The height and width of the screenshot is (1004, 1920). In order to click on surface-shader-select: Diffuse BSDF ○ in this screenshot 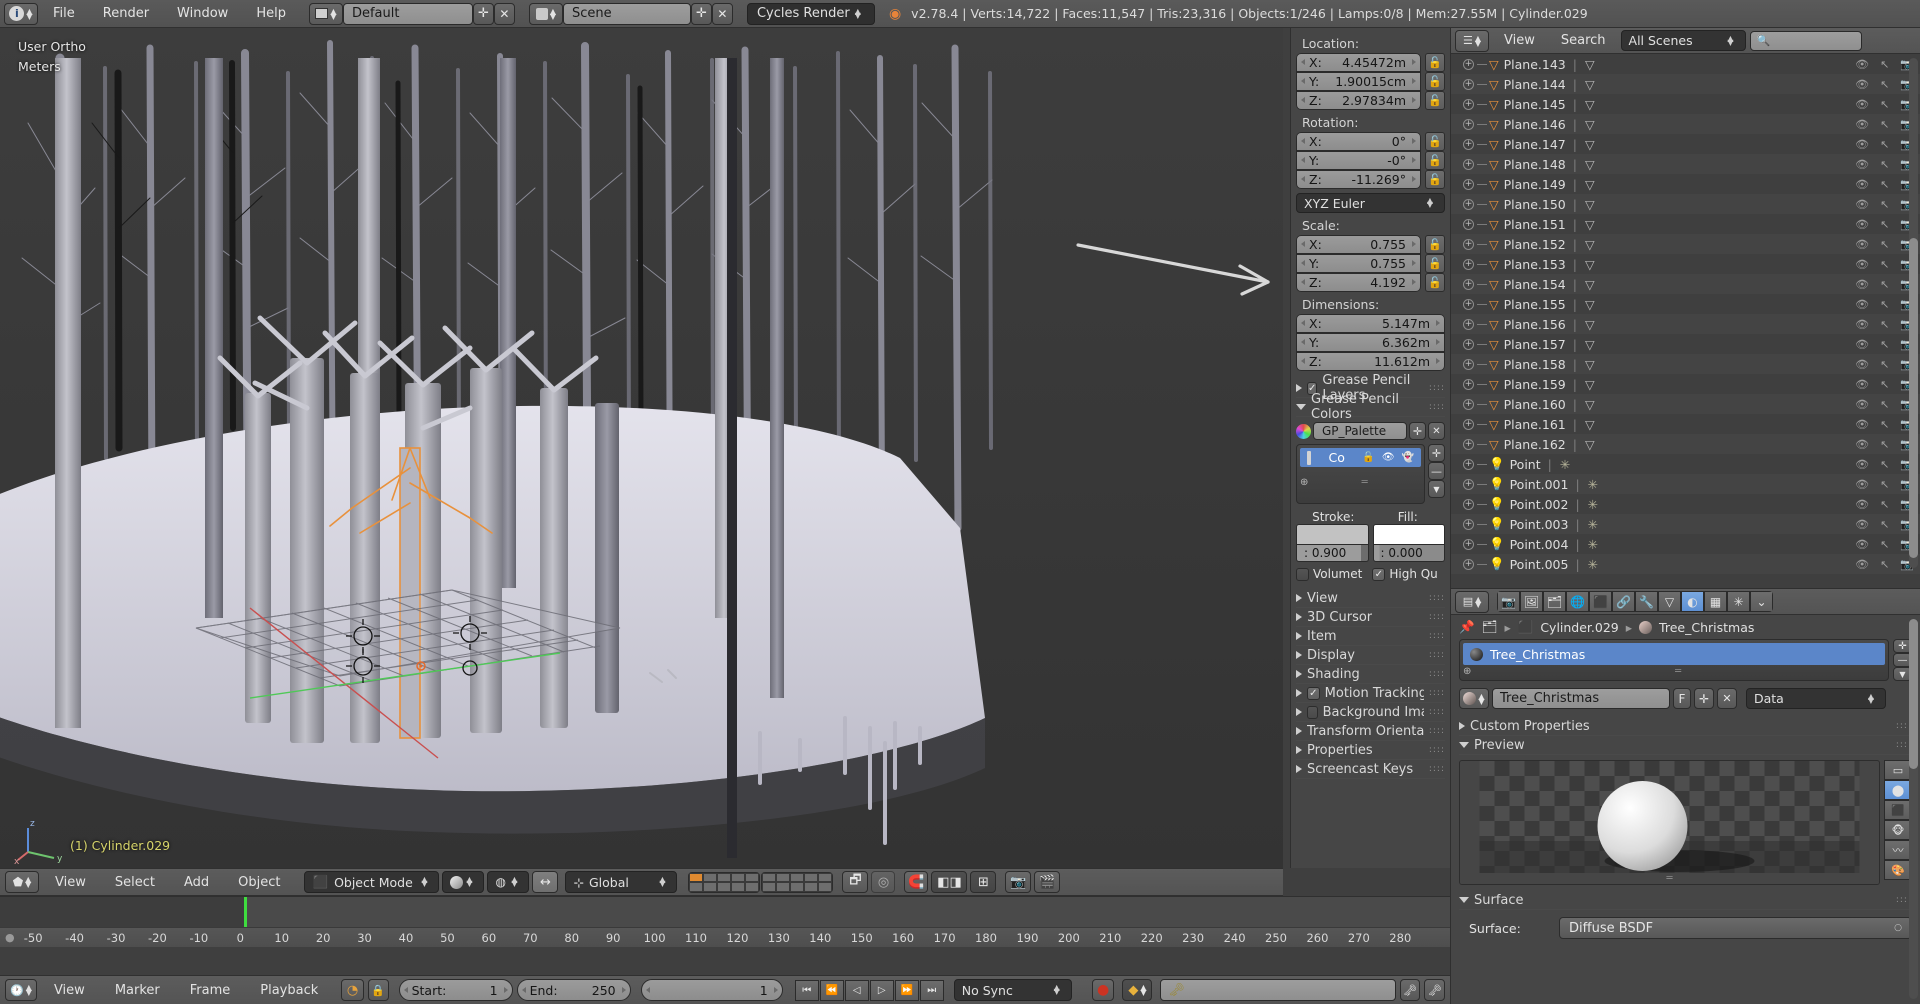, I will do `click(1735, 928)`.